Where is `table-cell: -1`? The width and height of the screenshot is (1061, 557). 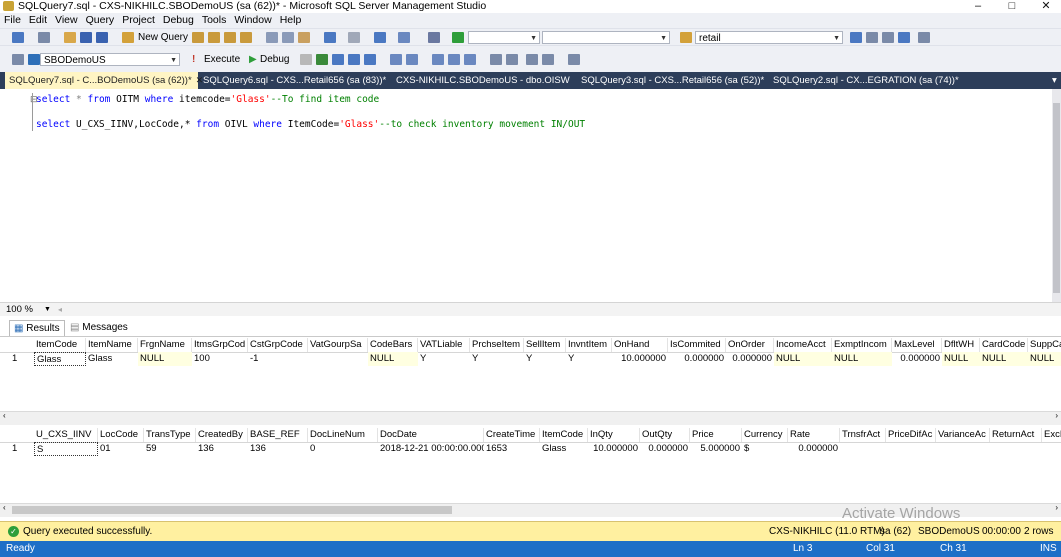 table-cell: -1 is located at coordinates (278, 359).